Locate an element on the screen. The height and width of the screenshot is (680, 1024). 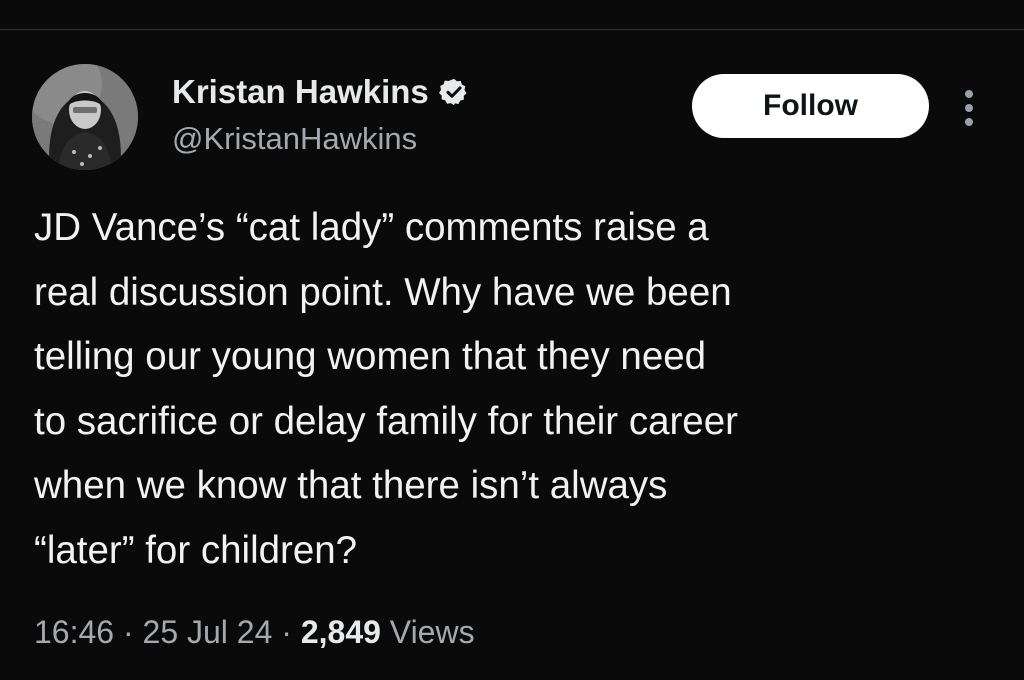
display-name: Kristan Hawkins is located at coordinates (300, 92).